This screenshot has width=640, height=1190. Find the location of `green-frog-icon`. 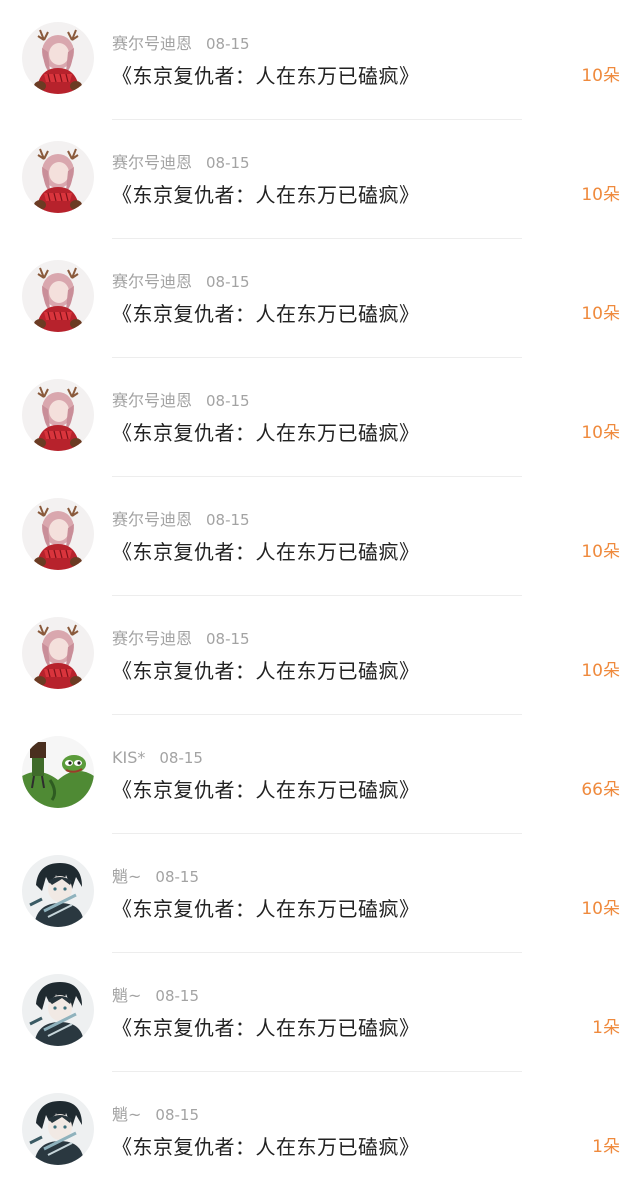

green-frog-icon is located at coordinates (58, 772).